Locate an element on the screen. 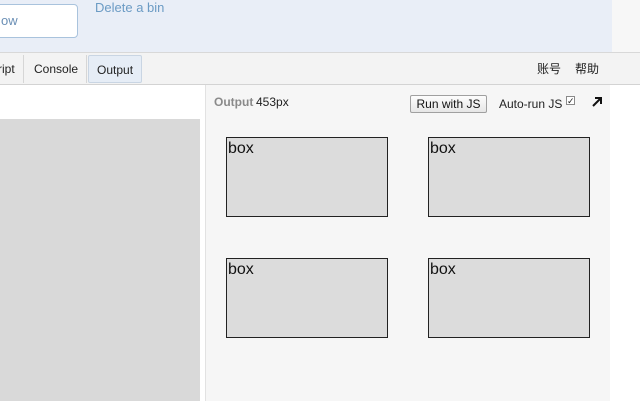 The width and height of the screenshot is (640, 401). tab-javascript: ript is located at coordinates (12, 69).